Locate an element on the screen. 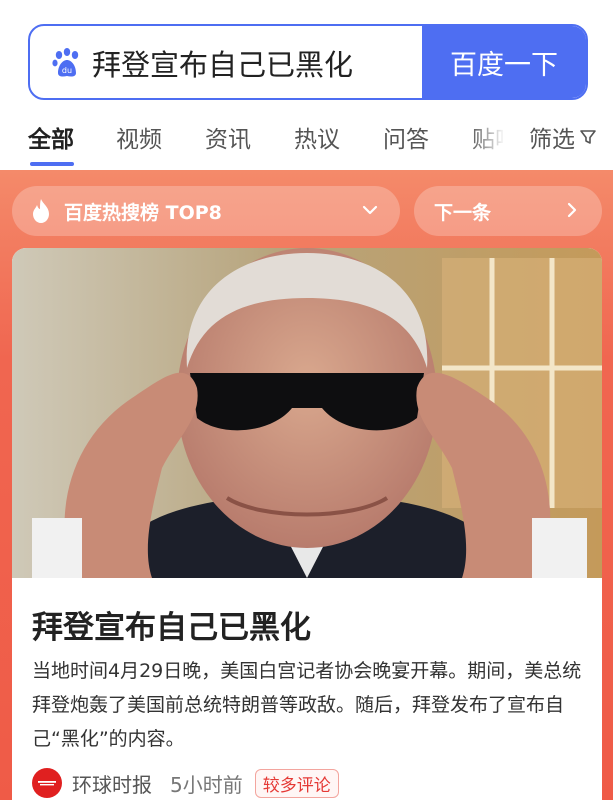  search-input is located at coordinates (257, 63).